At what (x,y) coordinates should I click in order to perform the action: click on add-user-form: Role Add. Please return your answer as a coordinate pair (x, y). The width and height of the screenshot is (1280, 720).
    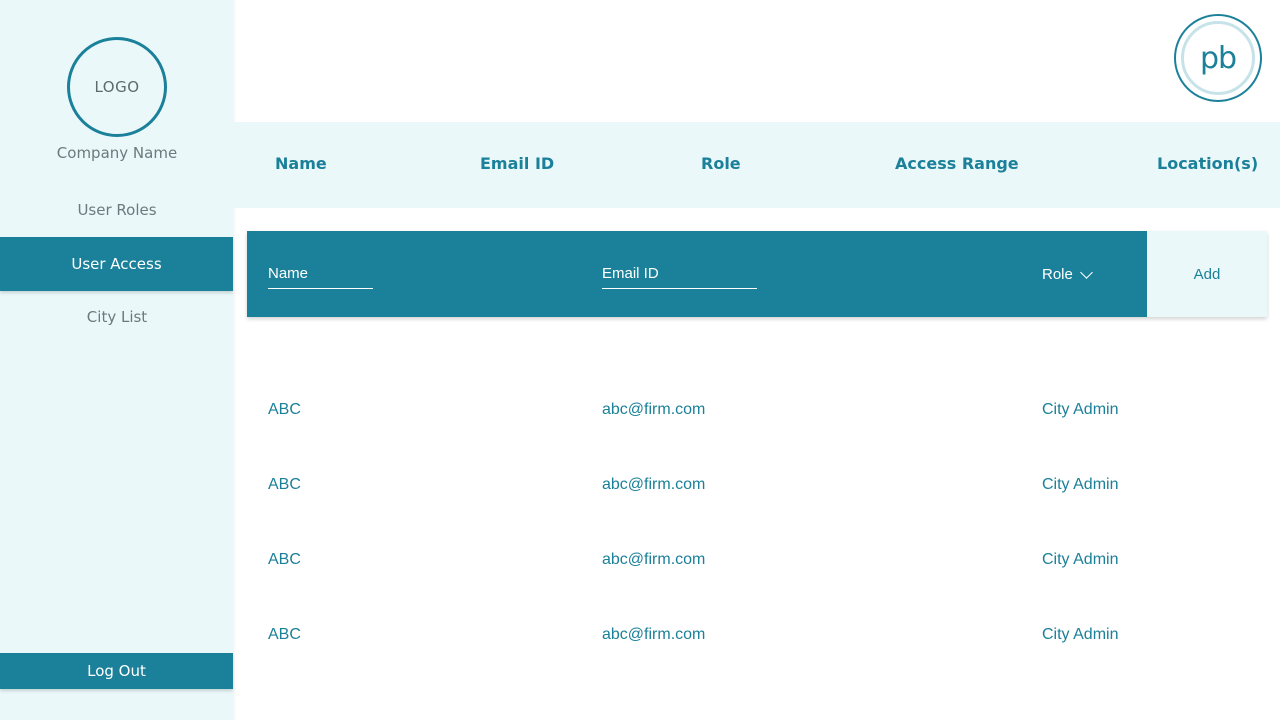
    Looking at the image, I should click on (757, 274).